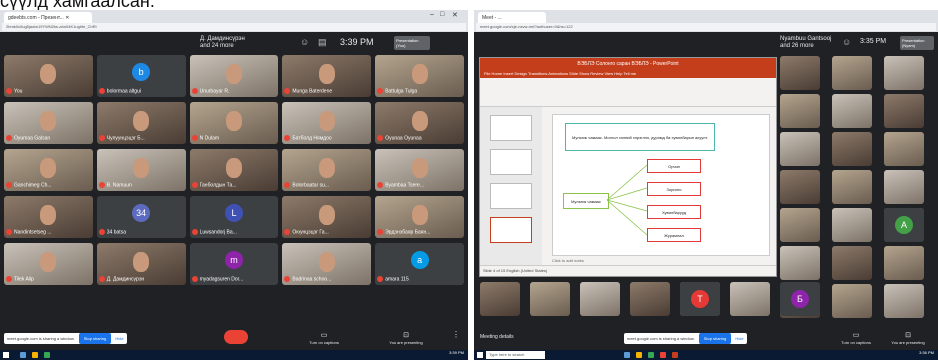  I want to click on maximize-icon: □, so click(442, 14).